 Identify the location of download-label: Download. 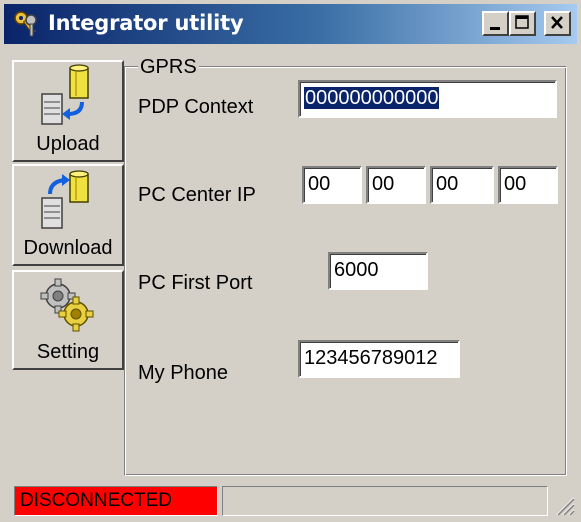
(68, 248).